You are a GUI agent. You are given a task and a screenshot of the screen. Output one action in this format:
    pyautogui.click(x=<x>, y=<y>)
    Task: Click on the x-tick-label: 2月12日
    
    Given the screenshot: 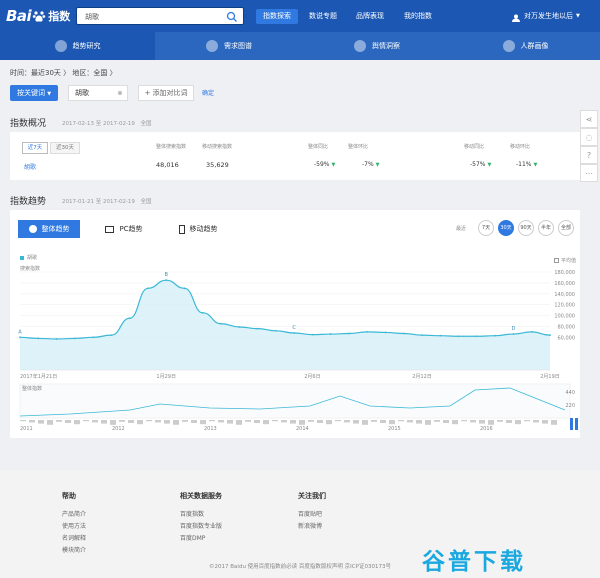 What is the action you would take?
    pyautogui.click(x=422, y=377)
    